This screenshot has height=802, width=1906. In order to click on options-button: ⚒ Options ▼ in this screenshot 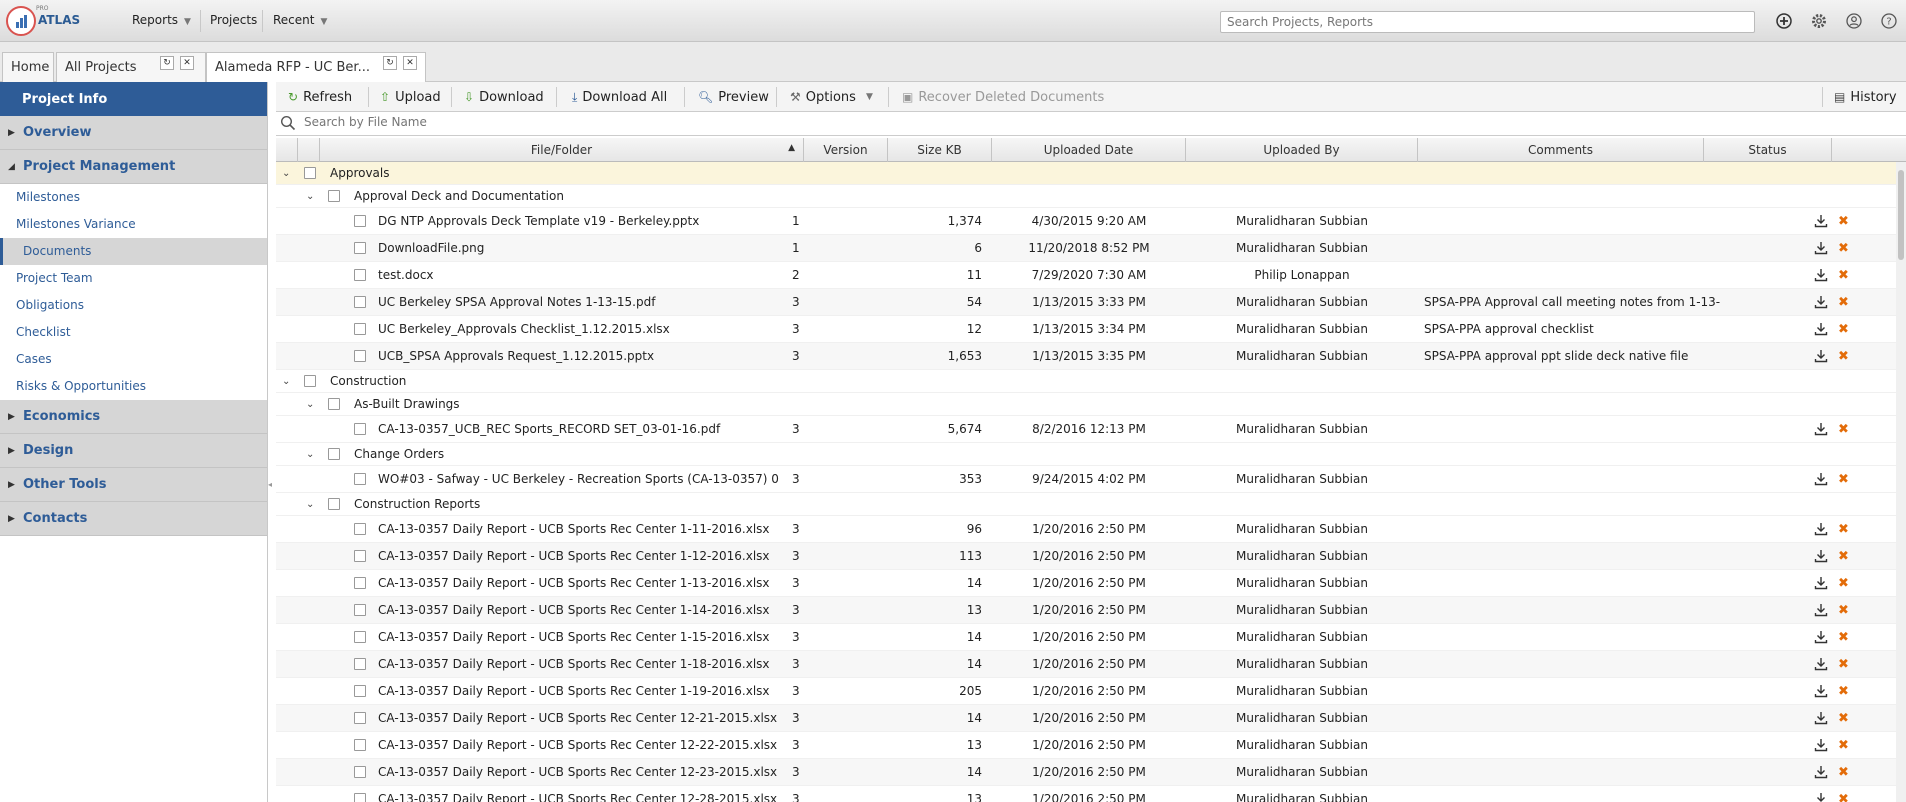, I will do `click(831, 97)`.